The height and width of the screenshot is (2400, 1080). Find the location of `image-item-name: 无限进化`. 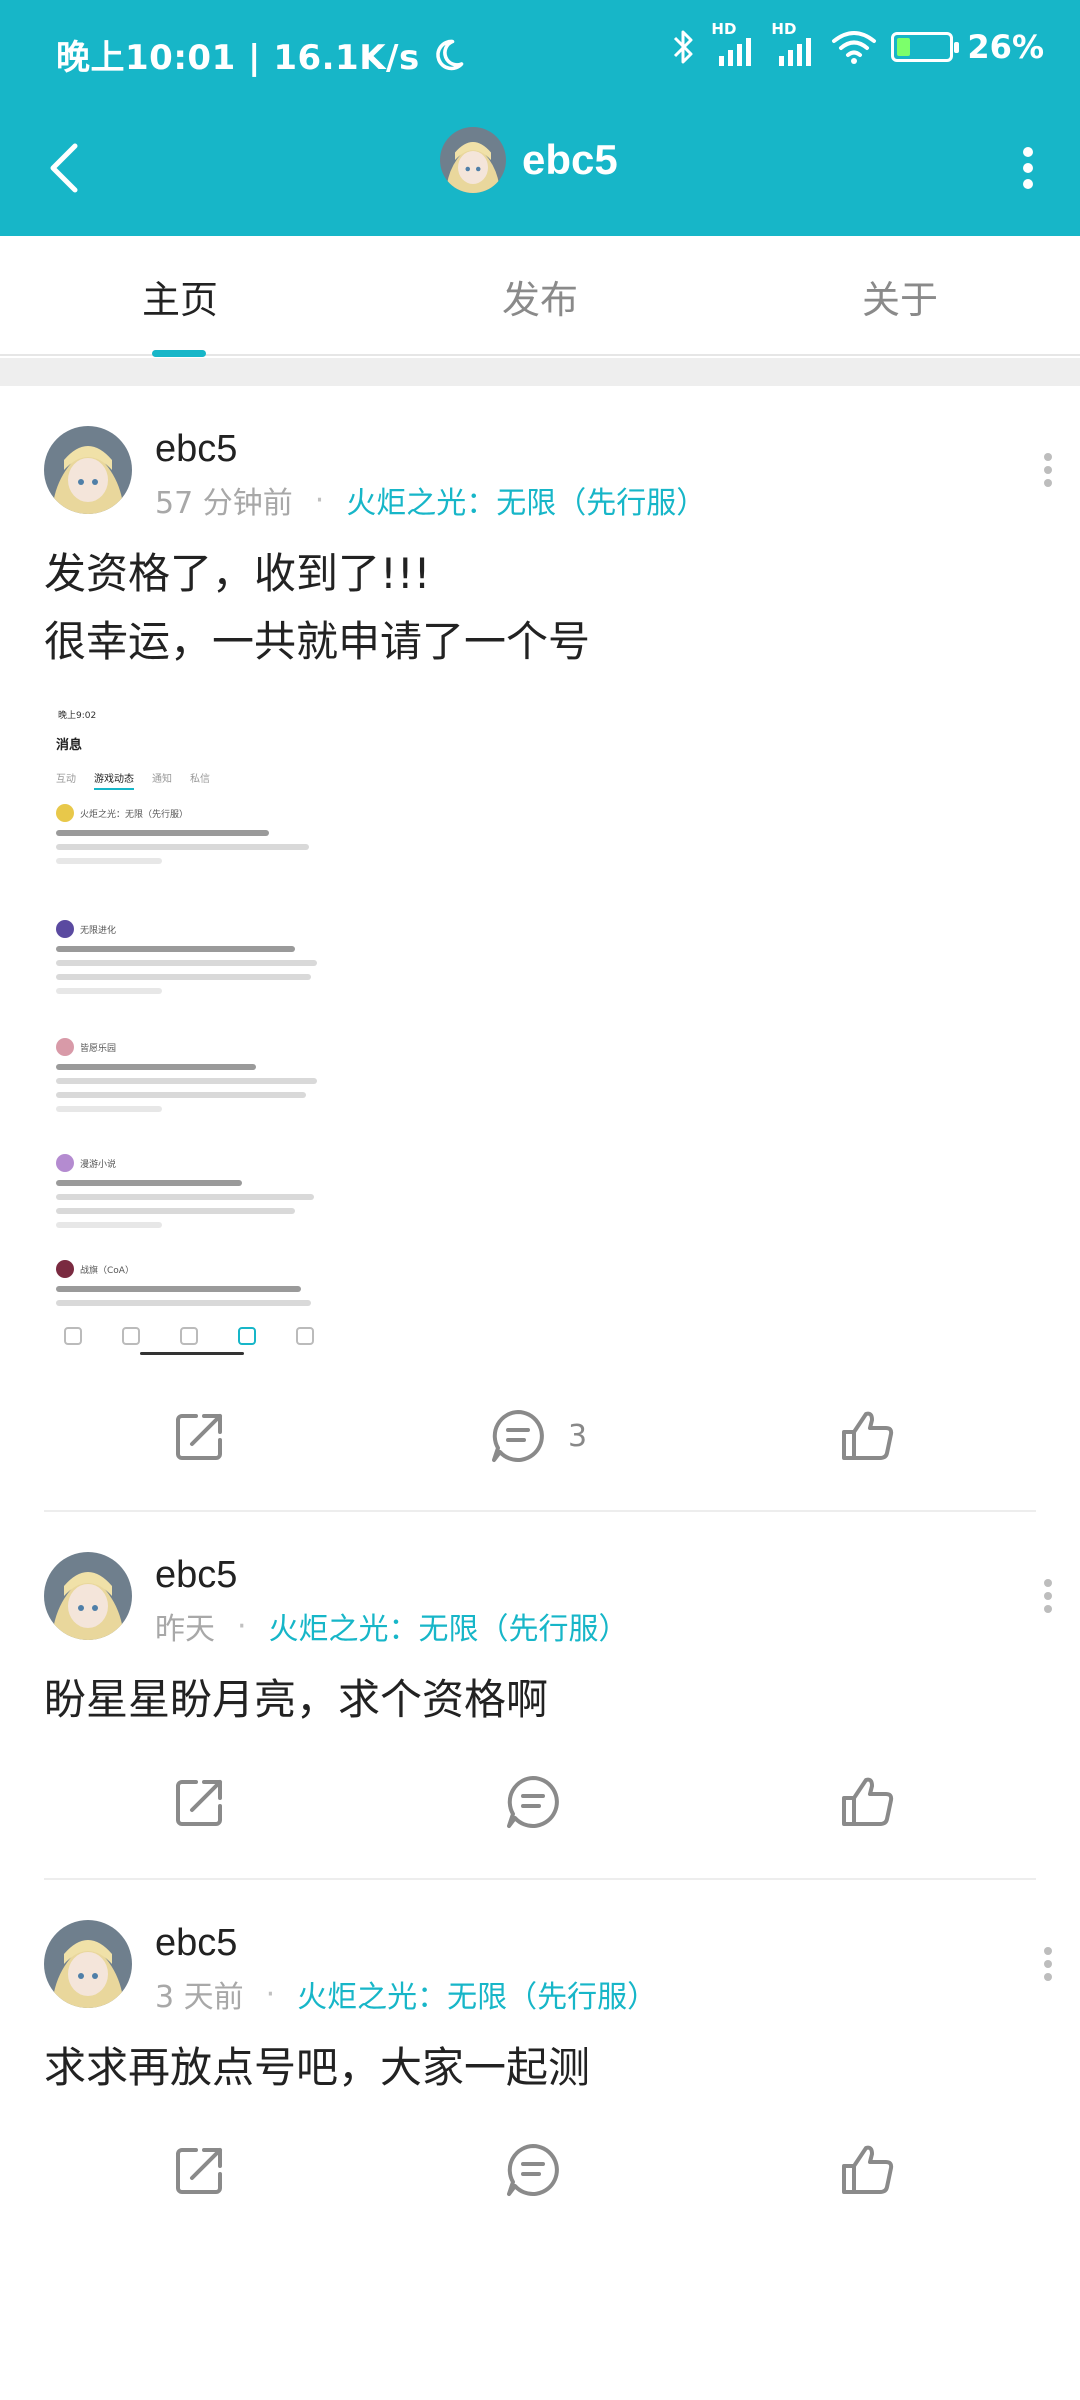

image-item-name: 无限进化 is located at coordinates (98, 930).